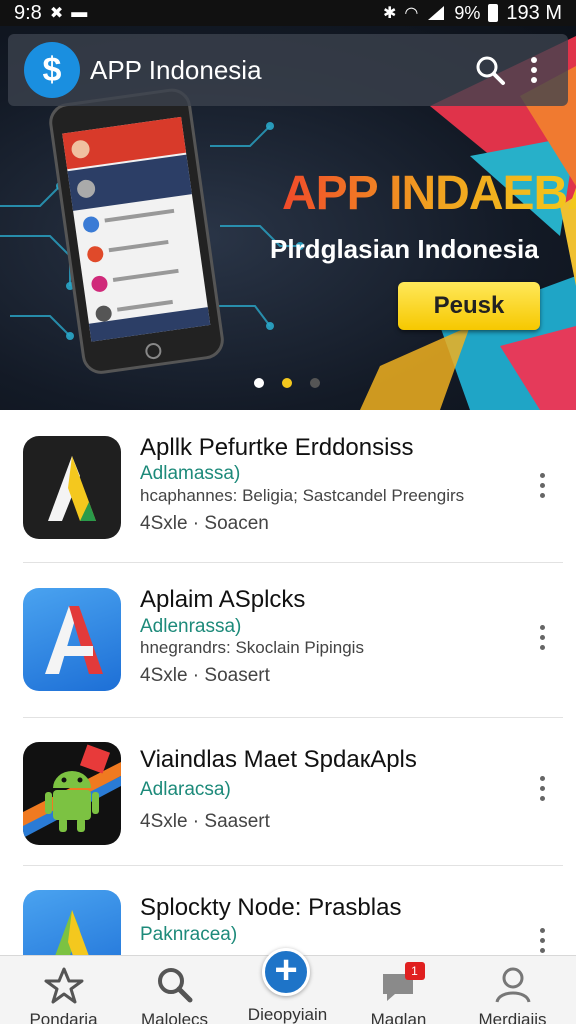 The image size is (576, 1024). I want to click on app-category: Adlenrassa), so click(191, 626).